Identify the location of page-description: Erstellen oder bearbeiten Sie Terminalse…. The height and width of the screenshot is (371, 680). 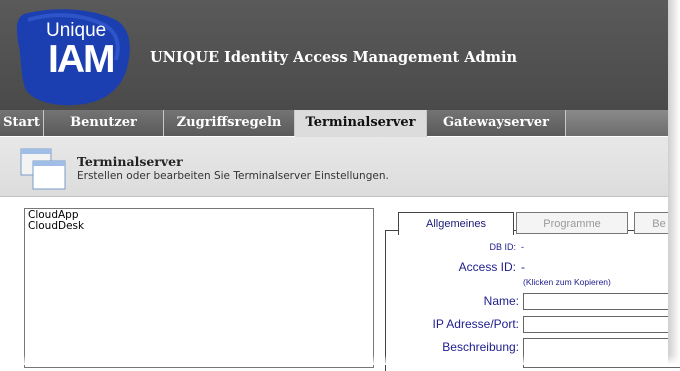
(233, 176).